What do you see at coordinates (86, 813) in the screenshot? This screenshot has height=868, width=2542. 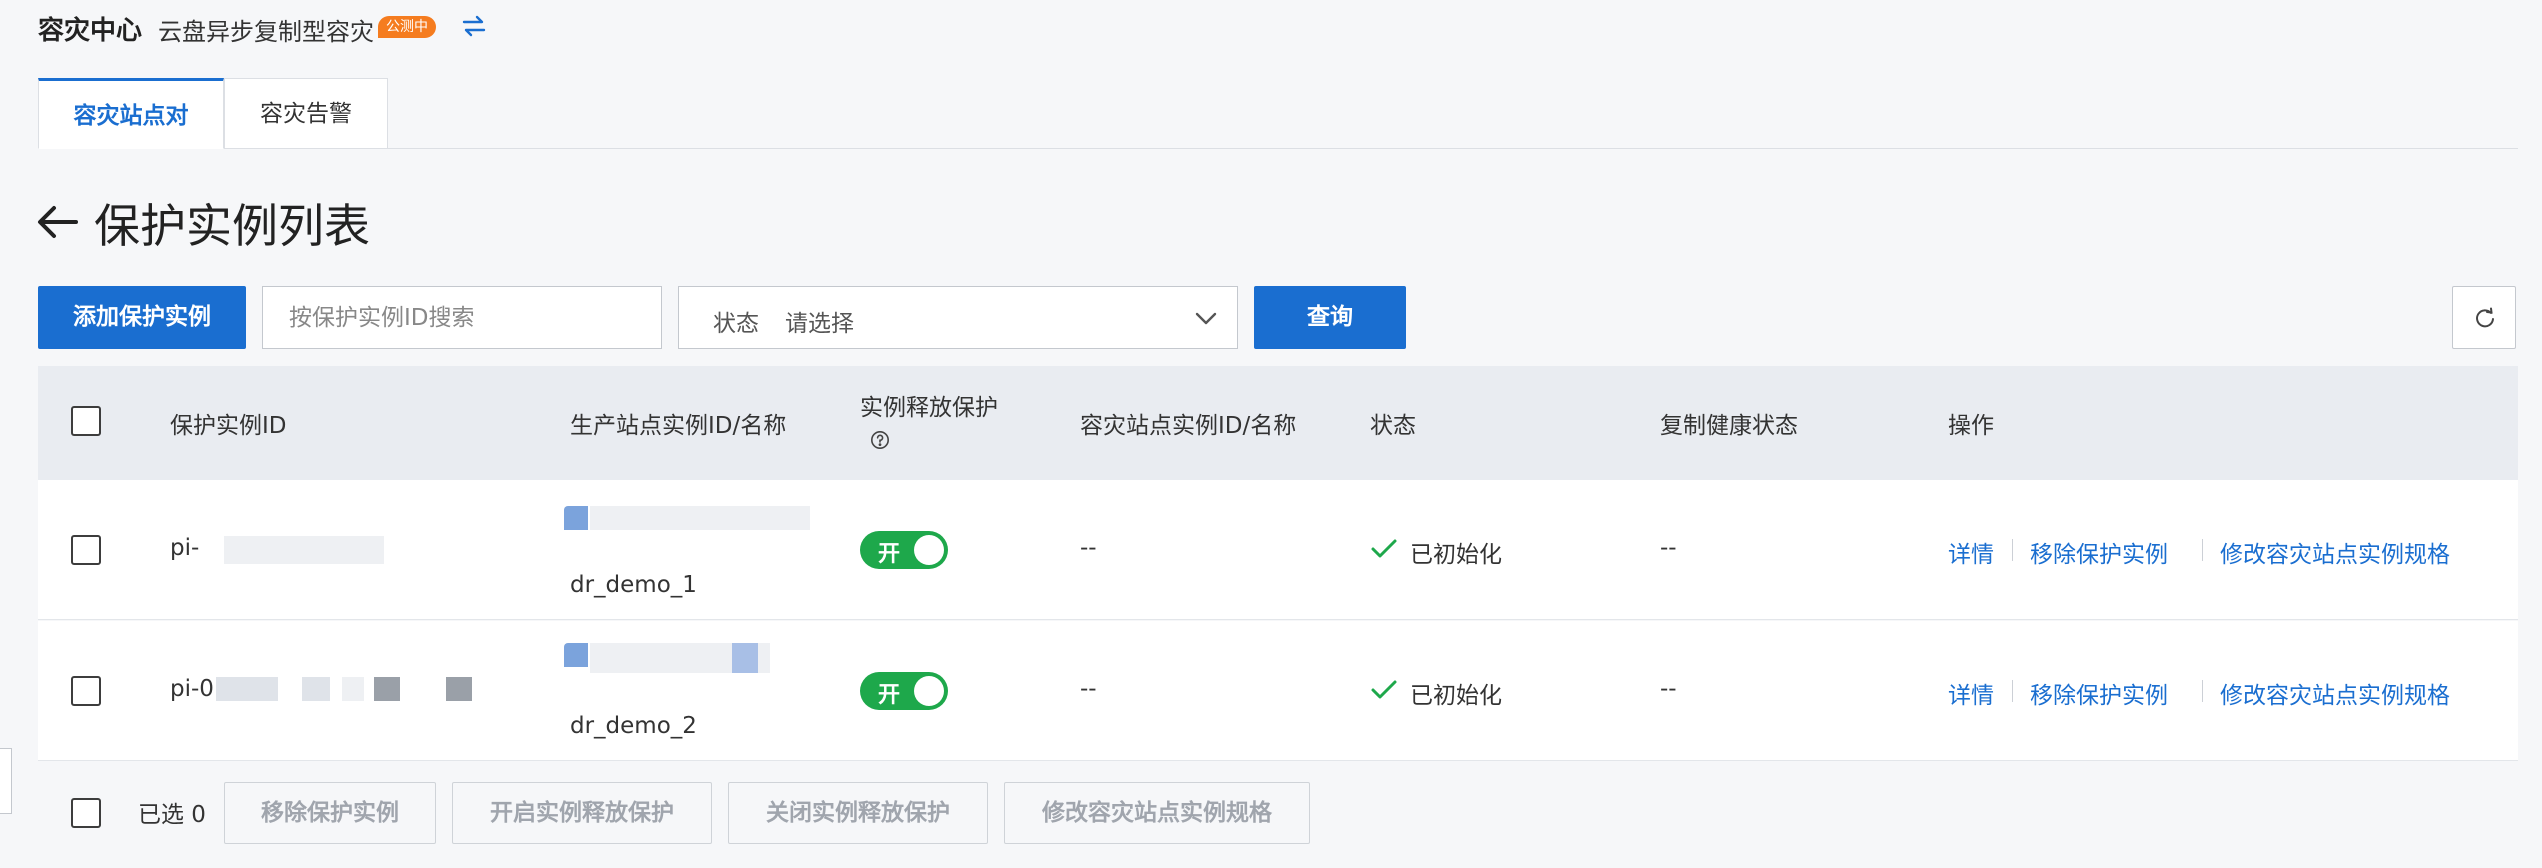 I see `footer-select-all-checkbox` at bounding box center [86, 813].